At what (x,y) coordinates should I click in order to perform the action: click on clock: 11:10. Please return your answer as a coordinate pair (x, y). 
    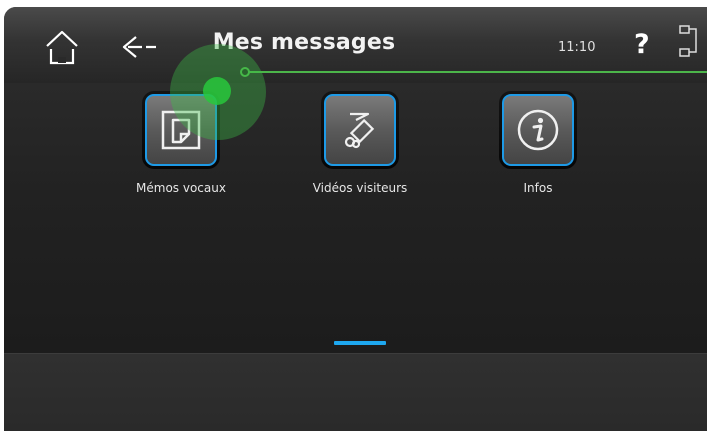
    Looking at the image, I should click on (577, 47).